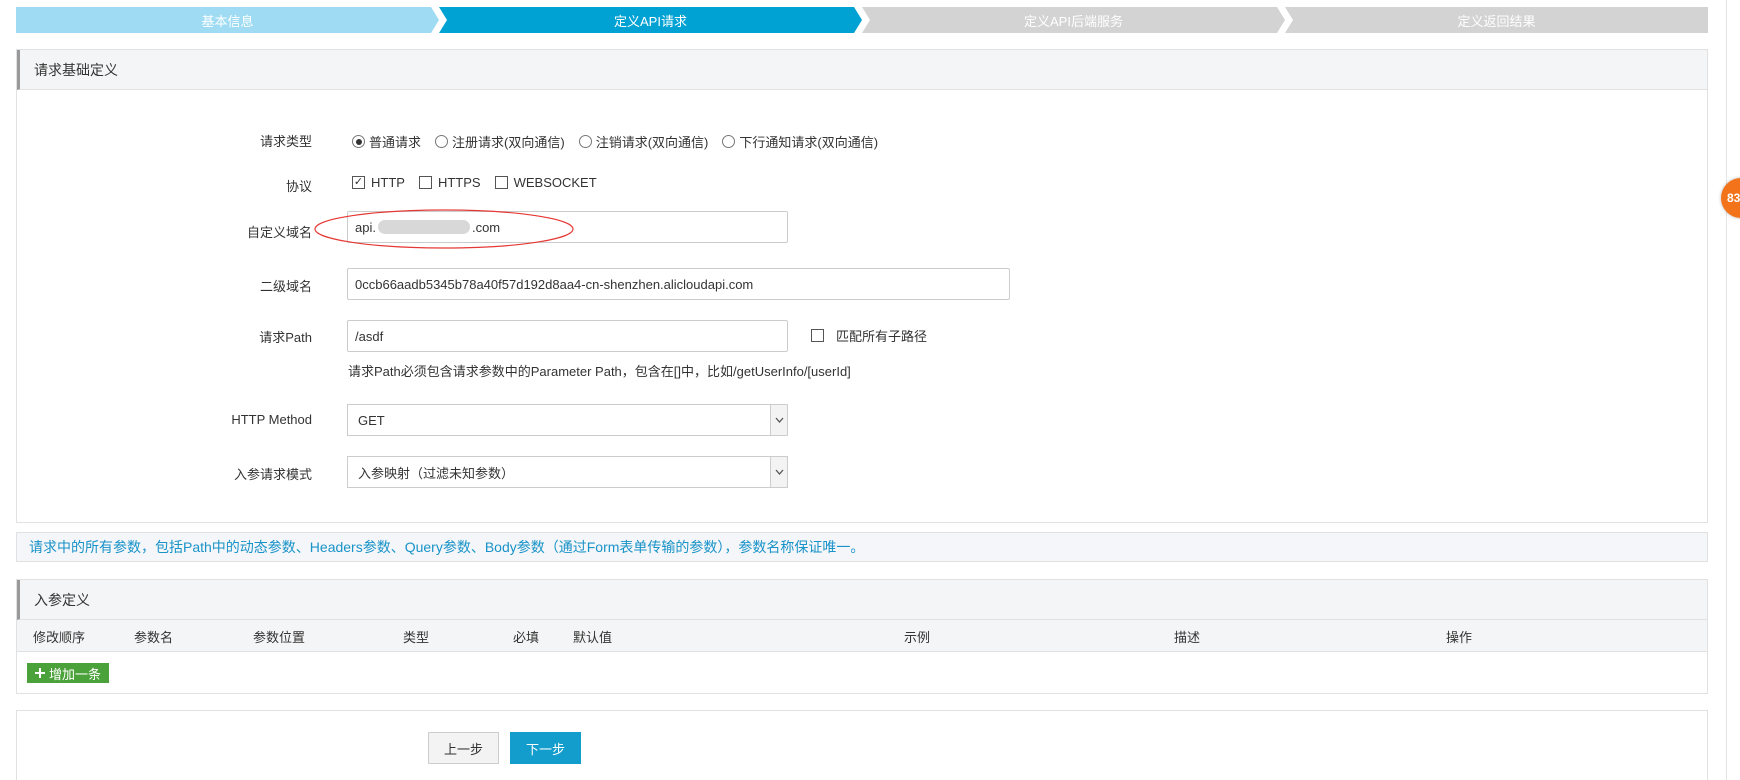 This screenshot has width=1740, height=780. Describe the element at coordinates (508, 142) in the screenshot. I see `radio-label: 注册请求(双向通信)` at that location.